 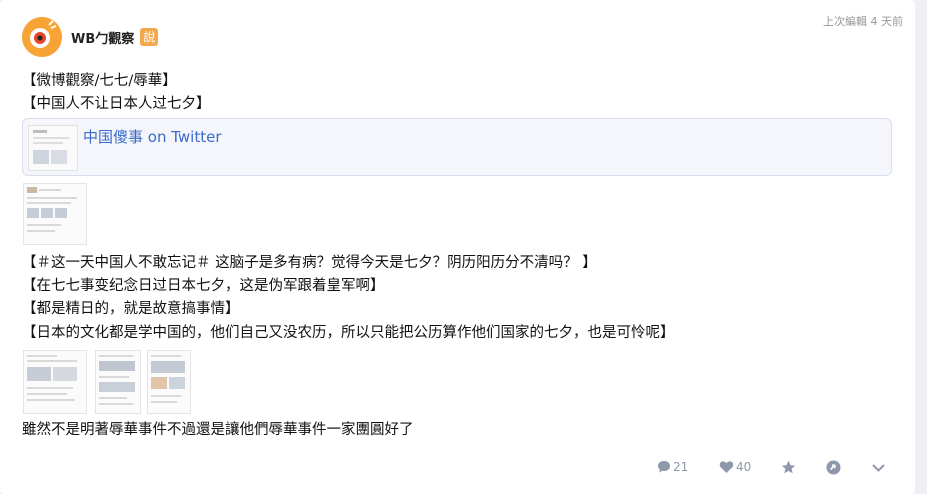 I want to click on avatar, so click(x=42, y=37).